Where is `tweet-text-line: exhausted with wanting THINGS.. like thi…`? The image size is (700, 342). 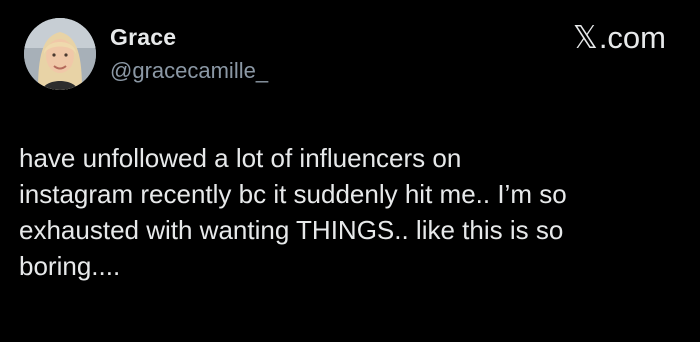
tweet-text-line: exhausted with wanting THINGS.. like thi… is located at coordinates (291, 230).